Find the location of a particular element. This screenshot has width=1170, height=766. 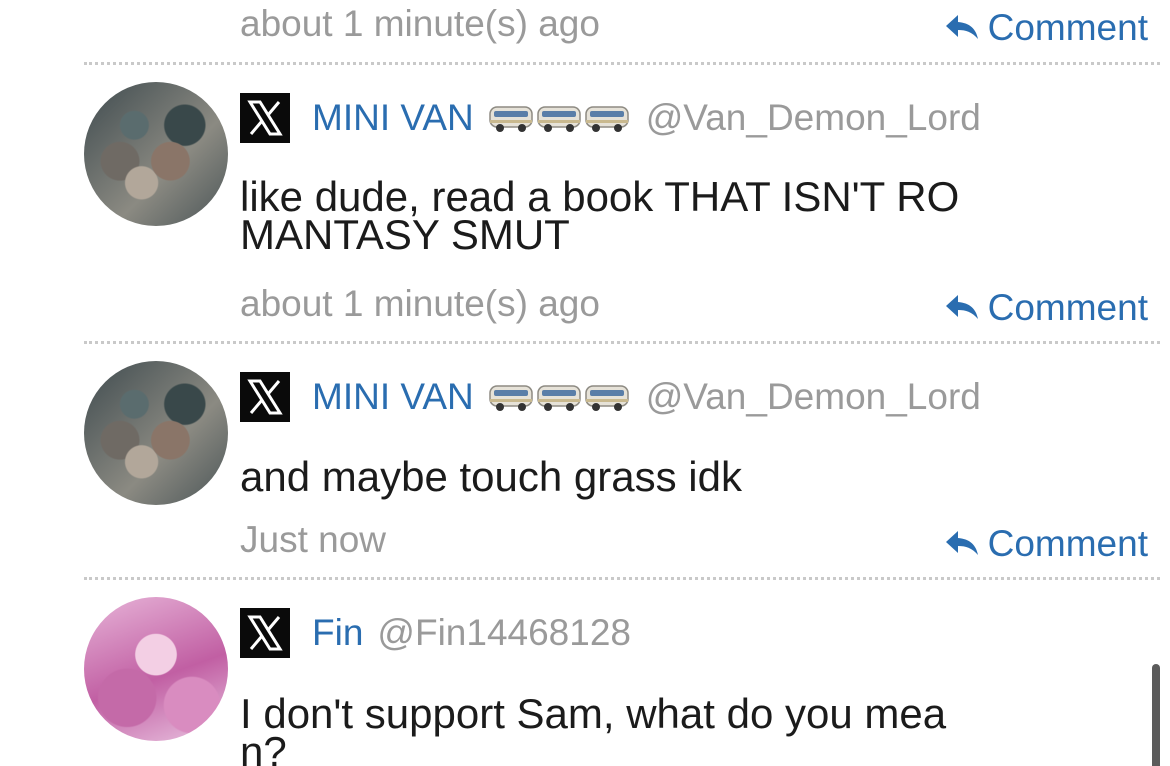

timestamp: Just now is located at coordinates (313, 539).